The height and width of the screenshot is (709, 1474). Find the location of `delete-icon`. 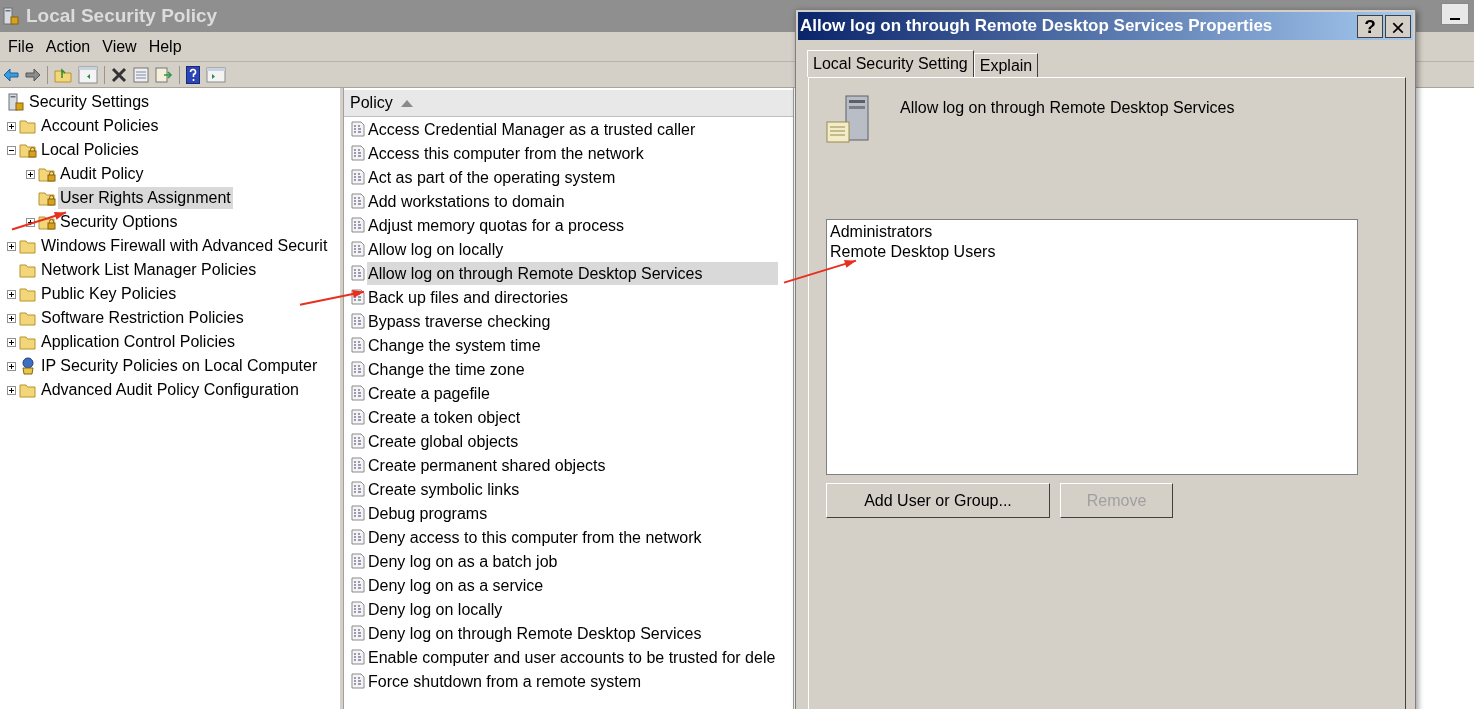

delete-icon is located at coordinates (119, 74).